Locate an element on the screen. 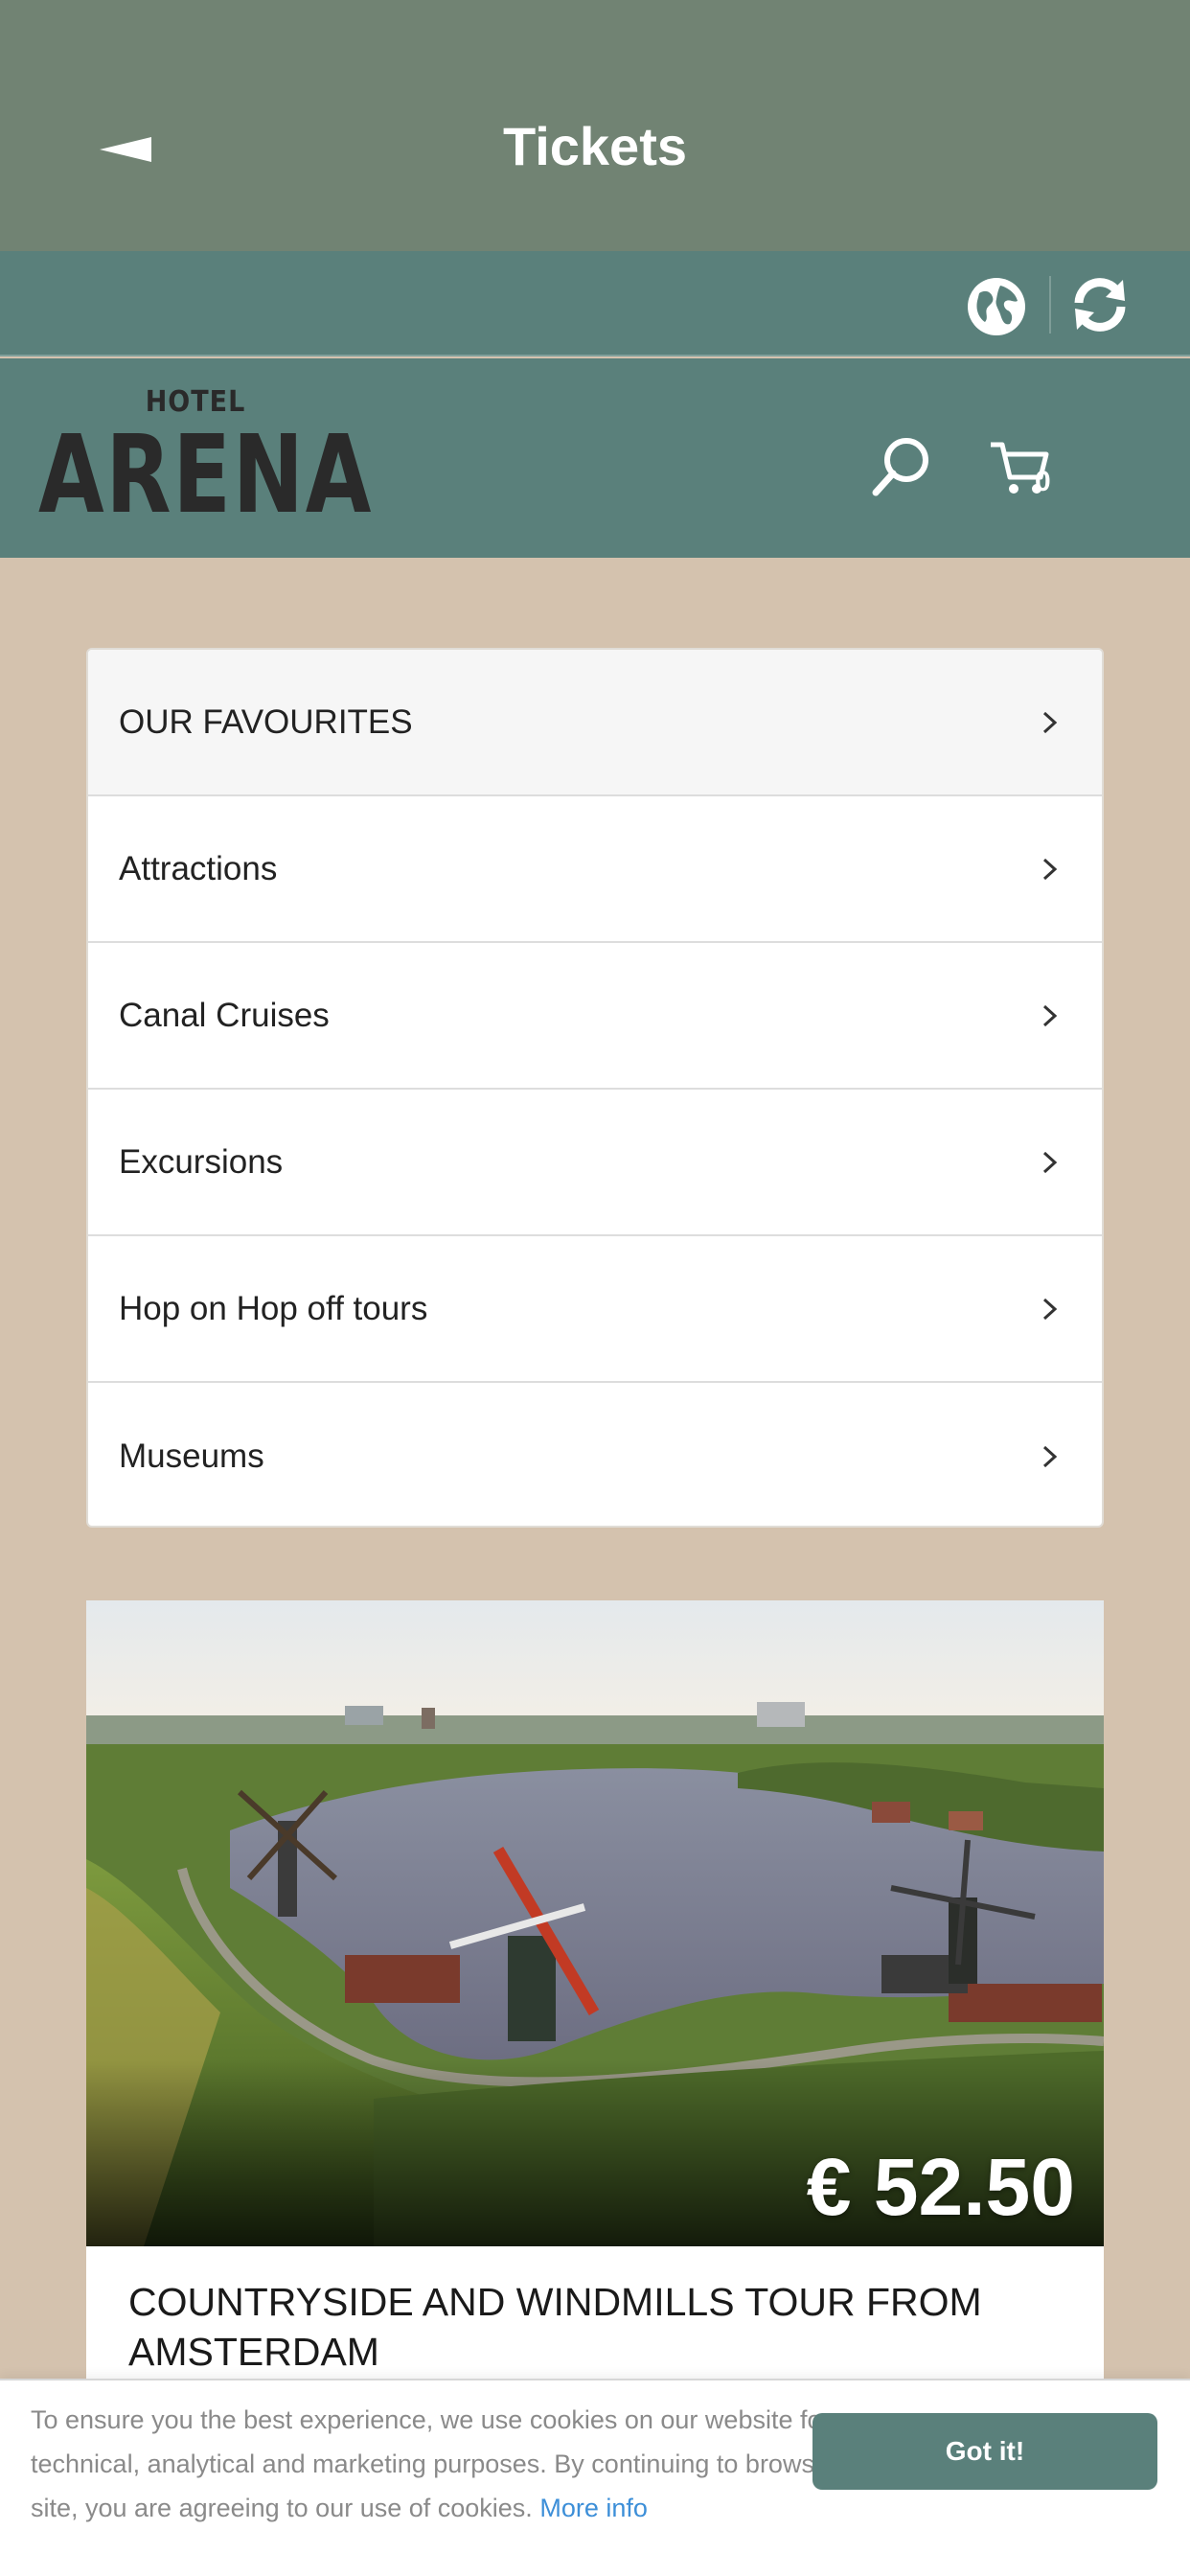 The image size is (1190, 2576). cart-button: 0 is located at coordinates (1027, 475).